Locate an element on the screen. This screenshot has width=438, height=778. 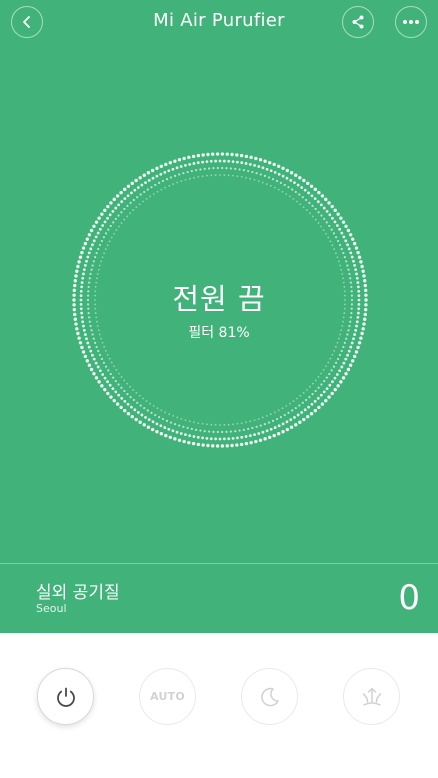
more-dots-icon is located at coordinates (411, 22).